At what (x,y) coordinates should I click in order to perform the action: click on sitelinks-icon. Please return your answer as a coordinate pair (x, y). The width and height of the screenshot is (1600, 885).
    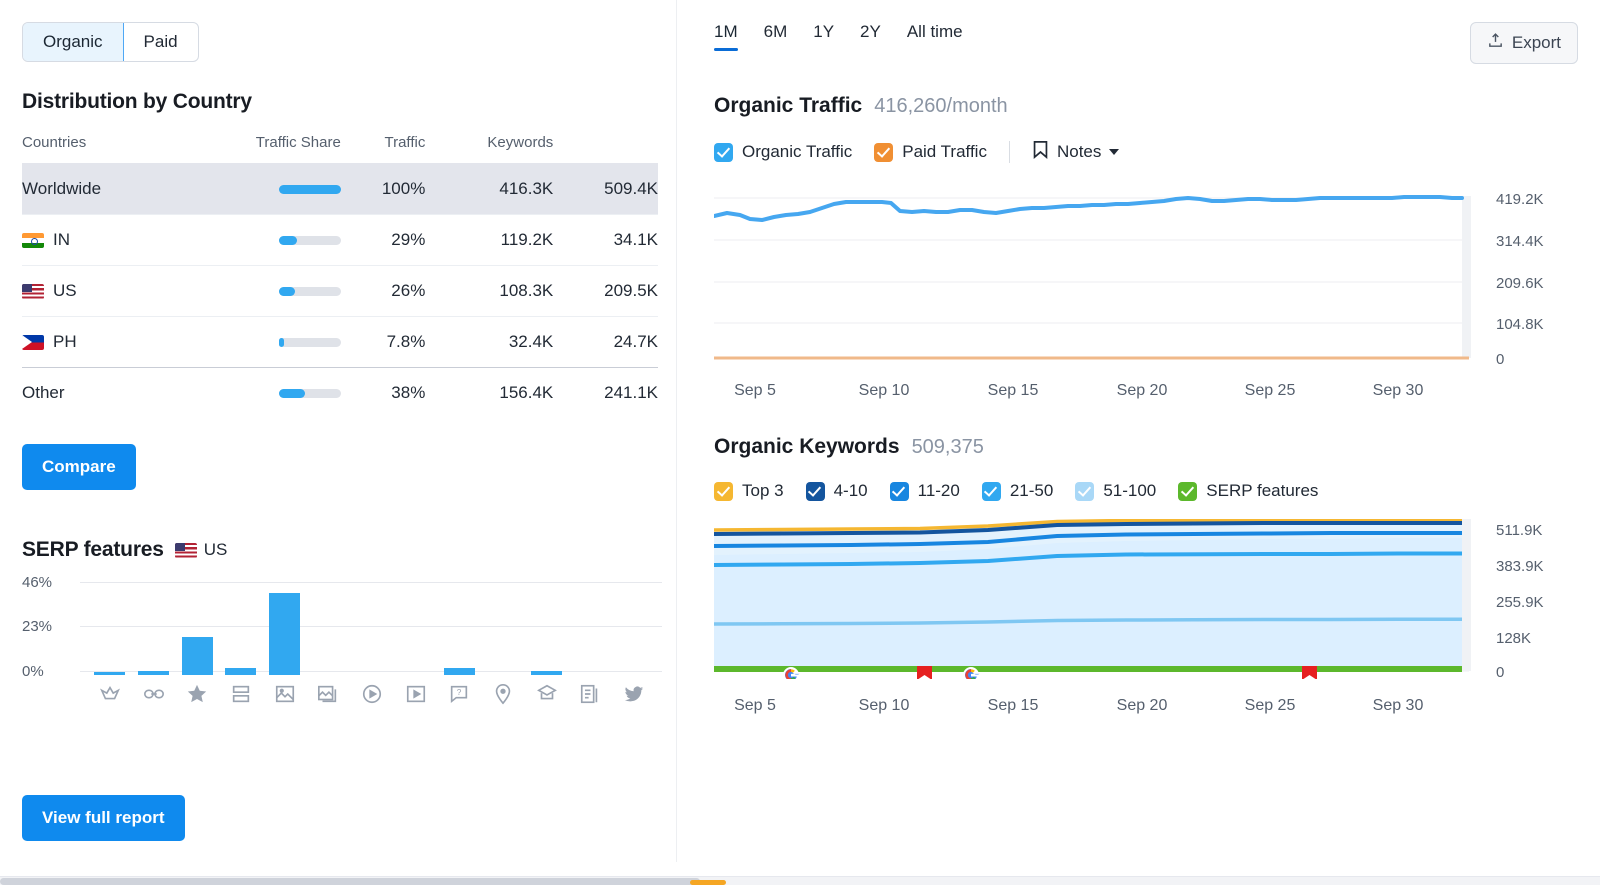
    Looking at the image, I should click on (154, 694).